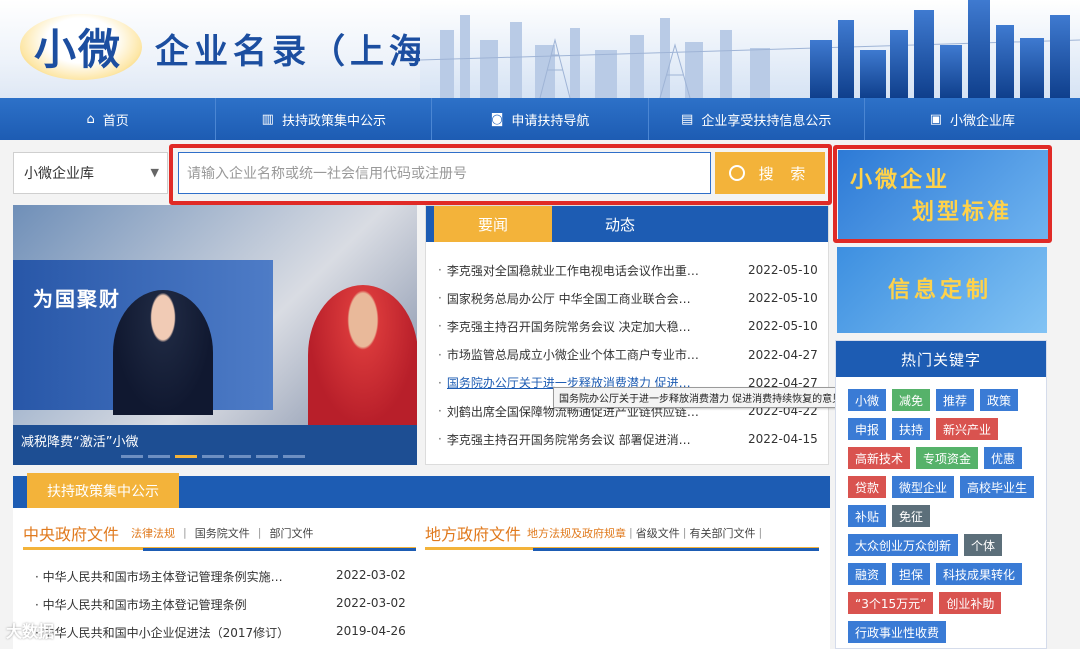 The width and height of the screenshot is (1080, 649). Describe the element at coordinates (473, 533) in the screenshot. I see `local-docs-title: 地方政府文件` at that location.